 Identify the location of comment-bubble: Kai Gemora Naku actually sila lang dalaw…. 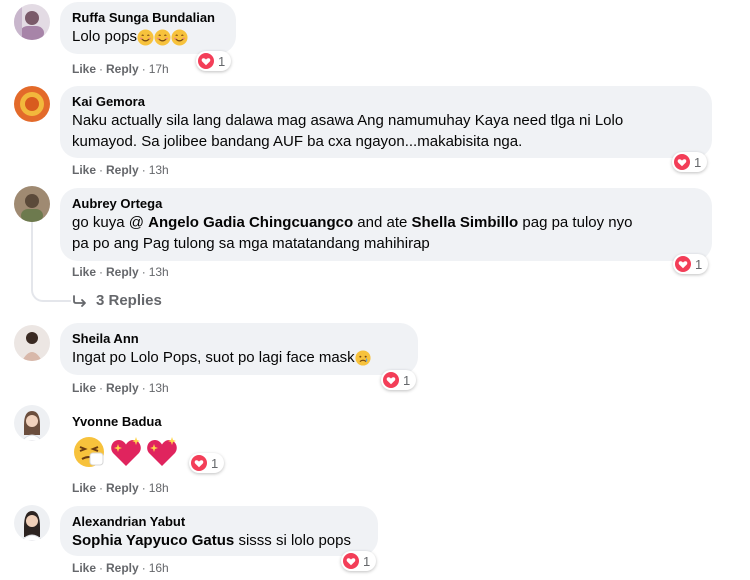
(386, 122).